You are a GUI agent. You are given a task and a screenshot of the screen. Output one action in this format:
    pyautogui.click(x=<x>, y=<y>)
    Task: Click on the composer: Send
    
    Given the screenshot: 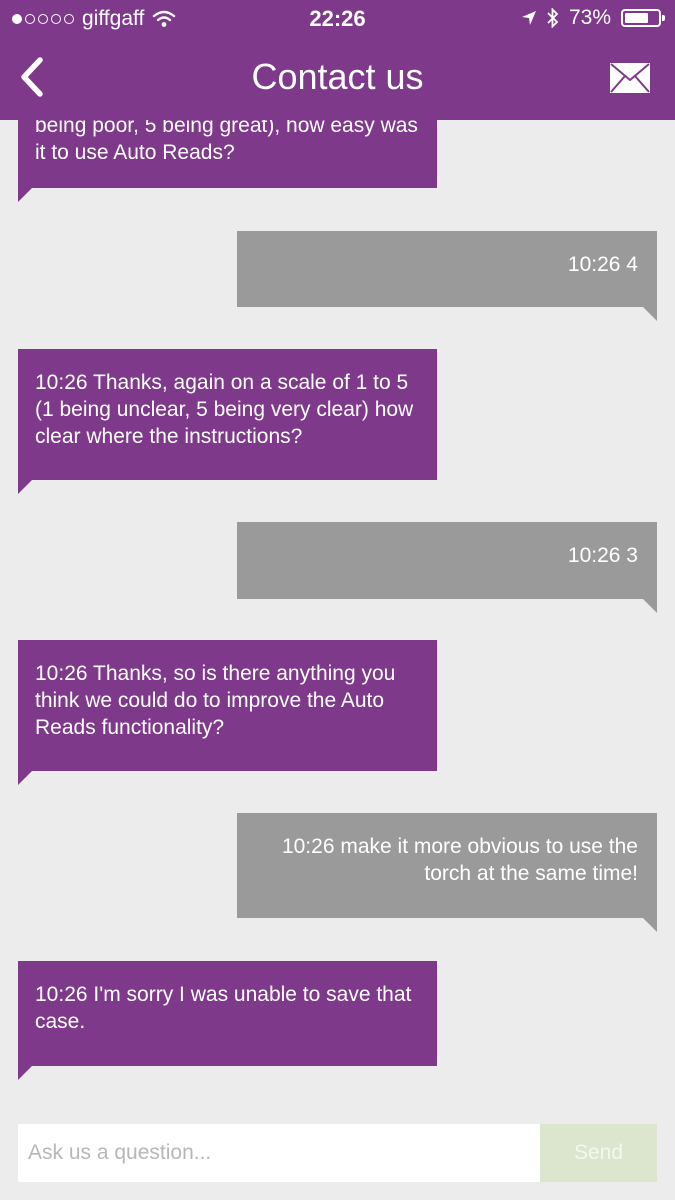 What is the action you would take?
    pyautogui.click(x=337, y=1153)
    